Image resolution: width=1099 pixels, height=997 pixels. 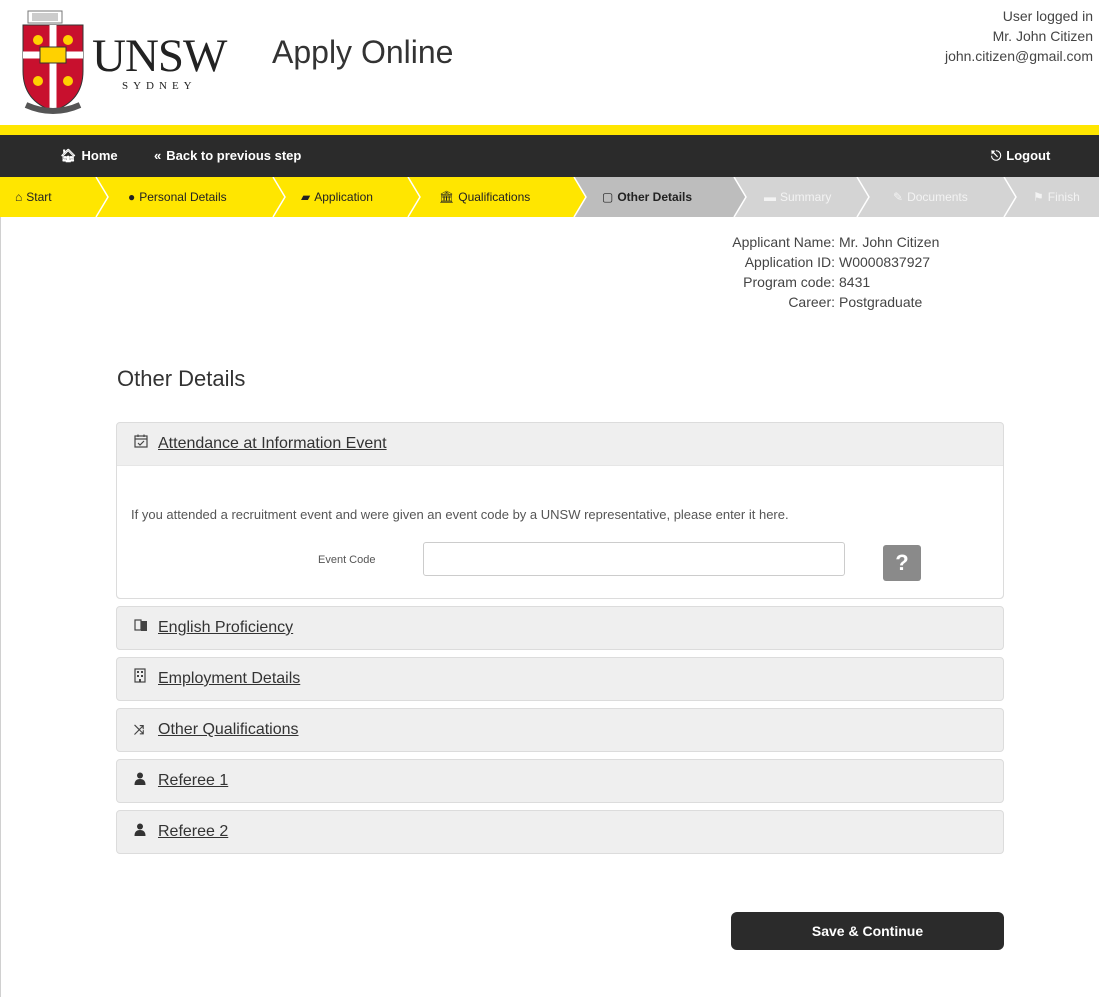 What do you see at coordinates (902, 563) in the screenshot?
I see `help-button: ?` at bounding box center [902, 563].